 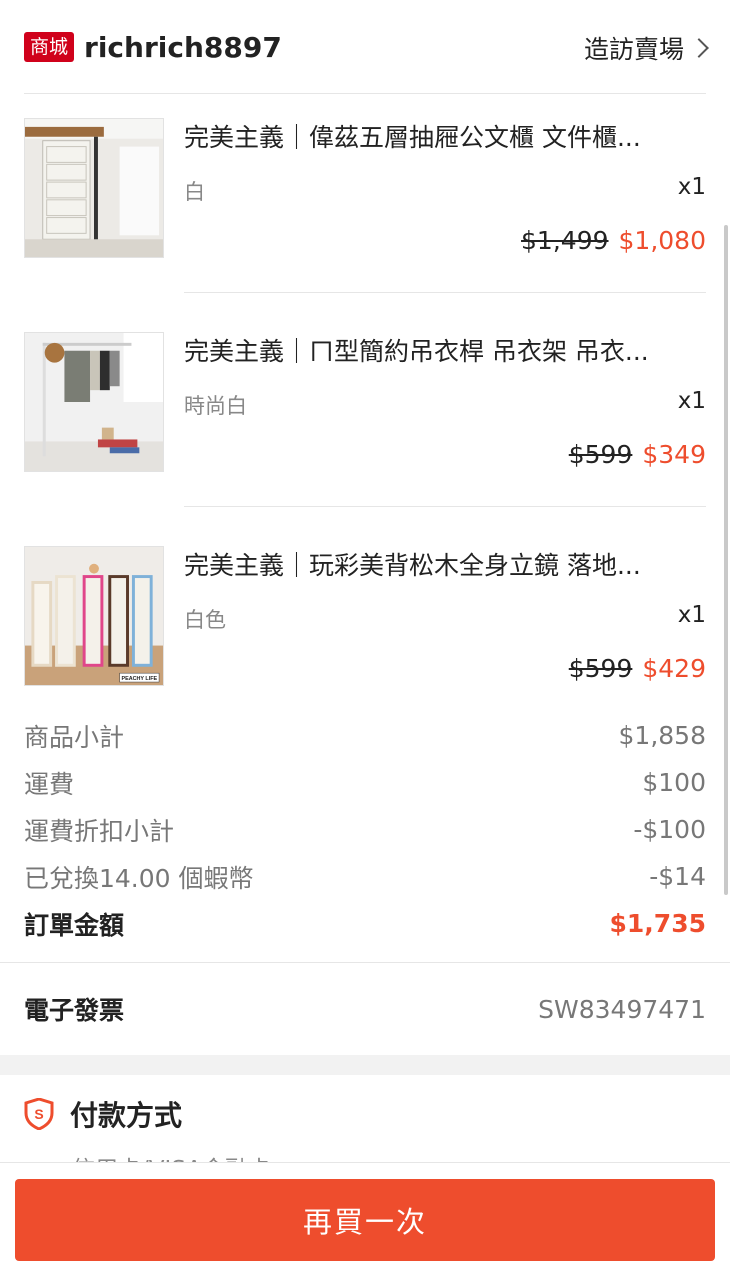 I want to click on subtotal-value: $1,858, so click(x=662, y=735).